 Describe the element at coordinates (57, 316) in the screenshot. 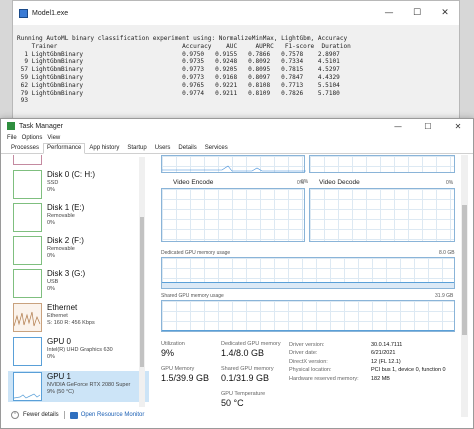

I see `sidebar-item-sub: Ethernet` at that location.